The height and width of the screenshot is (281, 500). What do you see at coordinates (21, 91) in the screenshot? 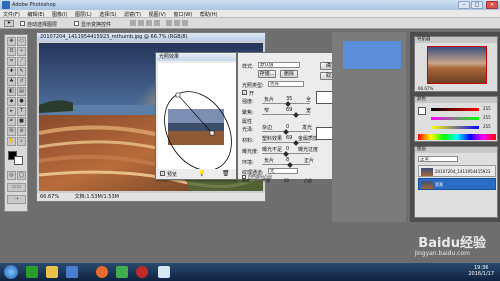
I see `gradient-tool-icon: ▤` at bounding box center [21, 91].